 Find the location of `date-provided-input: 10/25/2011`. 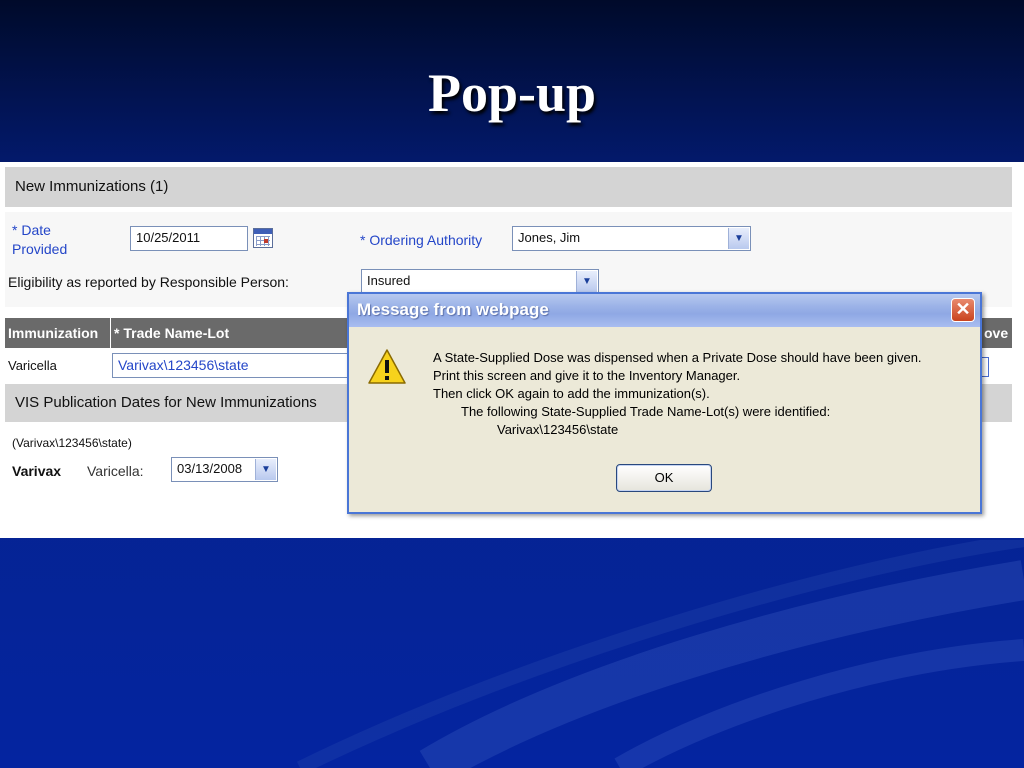

date-provided-input: 10/25/2011 is located at coordinates (189, 238).